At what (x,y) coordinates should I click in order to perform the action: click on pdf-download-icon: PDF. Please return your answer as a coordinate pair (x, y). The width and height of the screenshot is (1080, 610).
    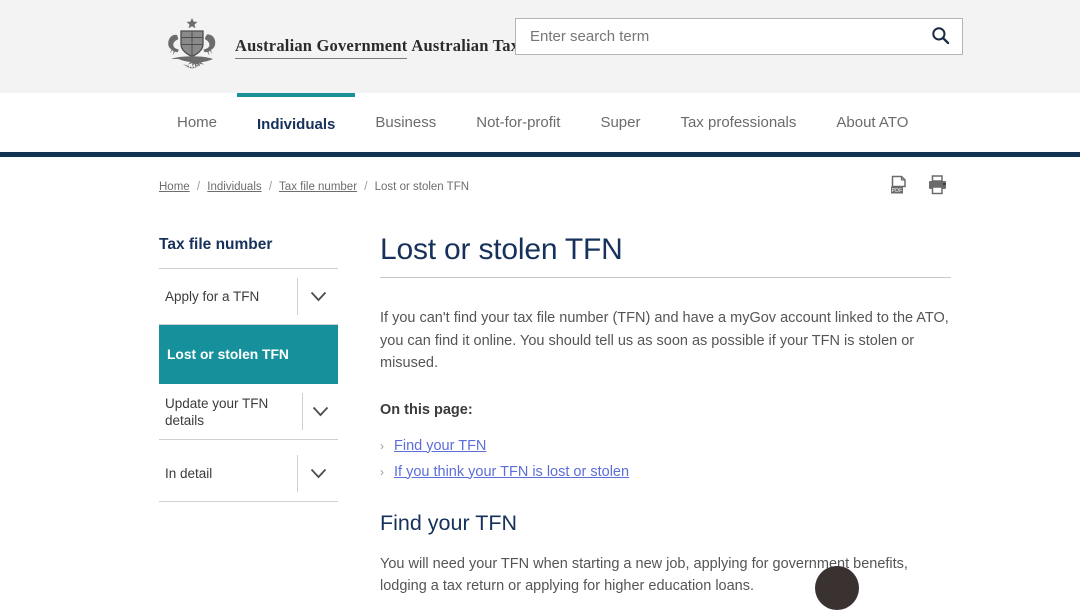
    Looking at the image, I should click on (900, 187).